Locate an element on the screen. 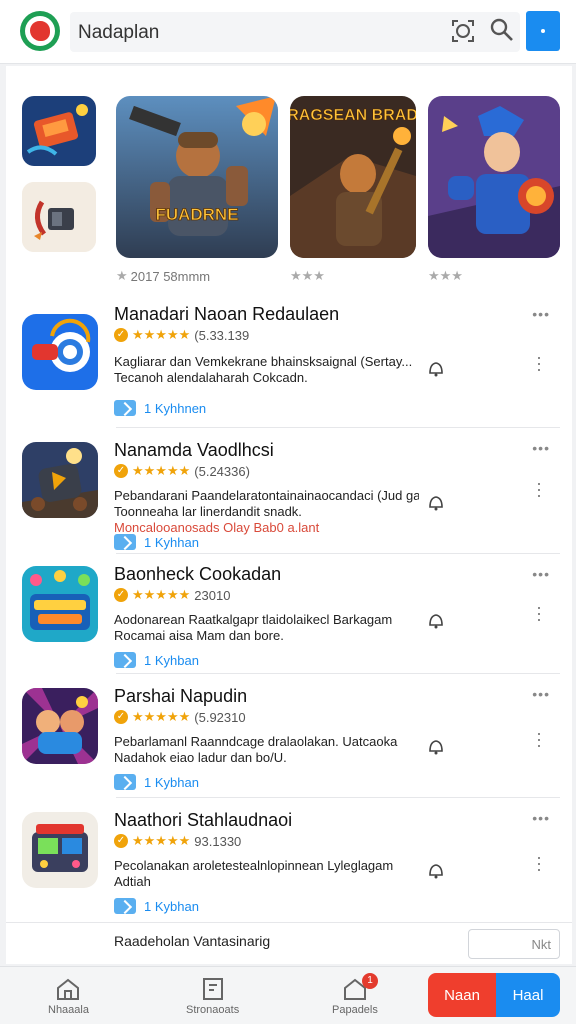 Image resolution: width=576 pixels, height=1024 pixels. nav-notifications-label: Papadels is located at coordinates (355, 1010).